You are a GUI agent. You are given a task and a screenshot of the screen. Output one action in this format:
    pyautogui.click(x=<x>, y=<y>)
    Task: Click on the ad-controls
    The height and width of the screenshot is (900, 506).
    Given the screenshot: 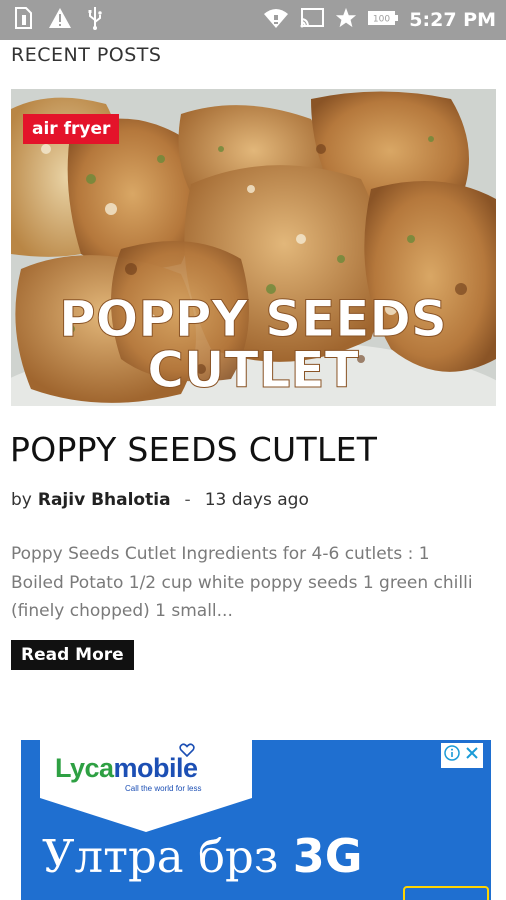 What is the action you would take?
    pyautogui.click(x=462, y=755)
    